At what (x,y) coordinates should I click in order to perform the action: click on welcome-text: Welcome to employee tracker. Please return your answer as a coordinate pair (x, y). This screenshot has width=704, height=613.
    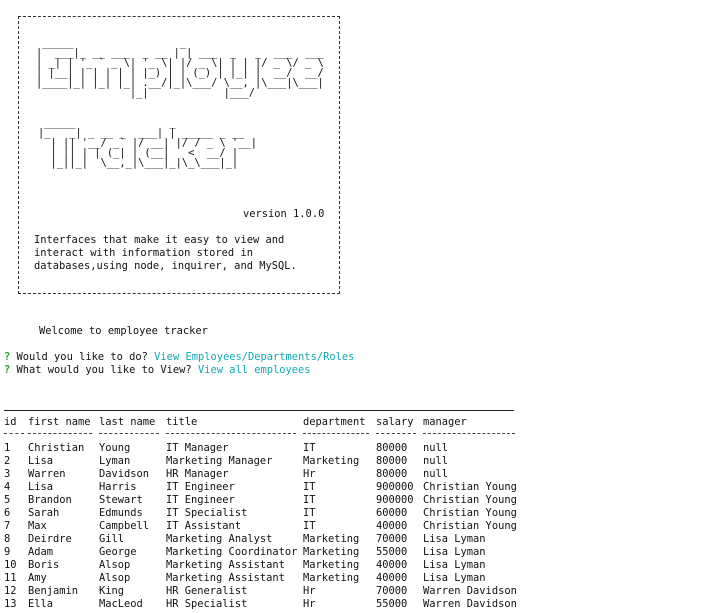
    Looking at the image, I should click on (123, 331).